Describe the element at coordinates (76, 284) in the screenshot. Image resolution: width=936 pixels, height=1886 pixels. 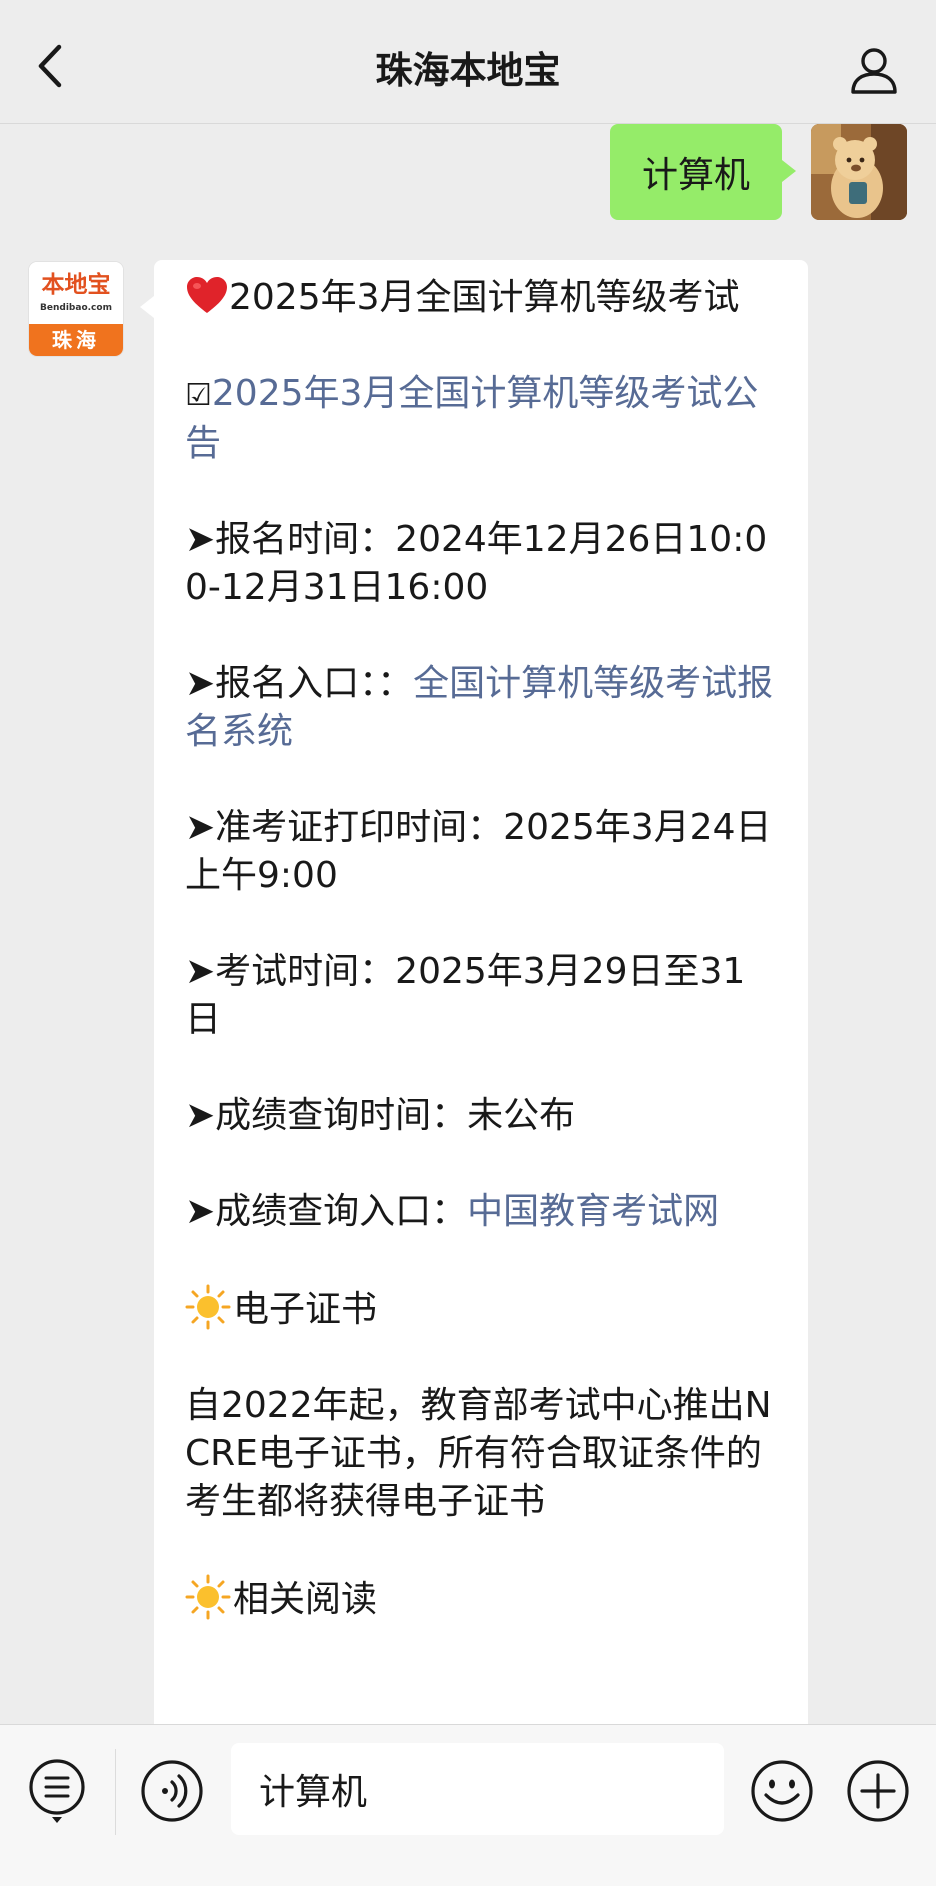
I see `avatar-logo-name: 本地宝` at that location.